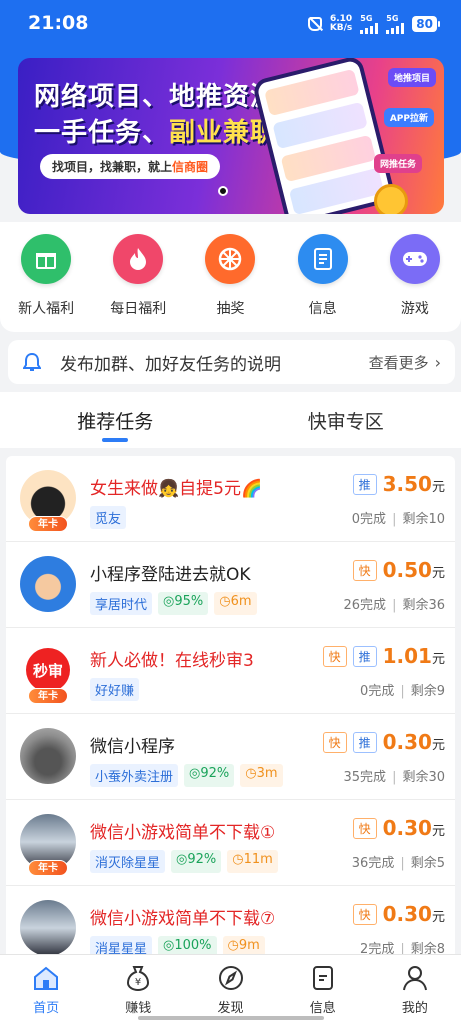 The height and width of the screenshot is (1024, 461). What do you see at coordinates (391, 199) in the screenshot?
I see `coin-illustration` at bounding box center [391, 199].